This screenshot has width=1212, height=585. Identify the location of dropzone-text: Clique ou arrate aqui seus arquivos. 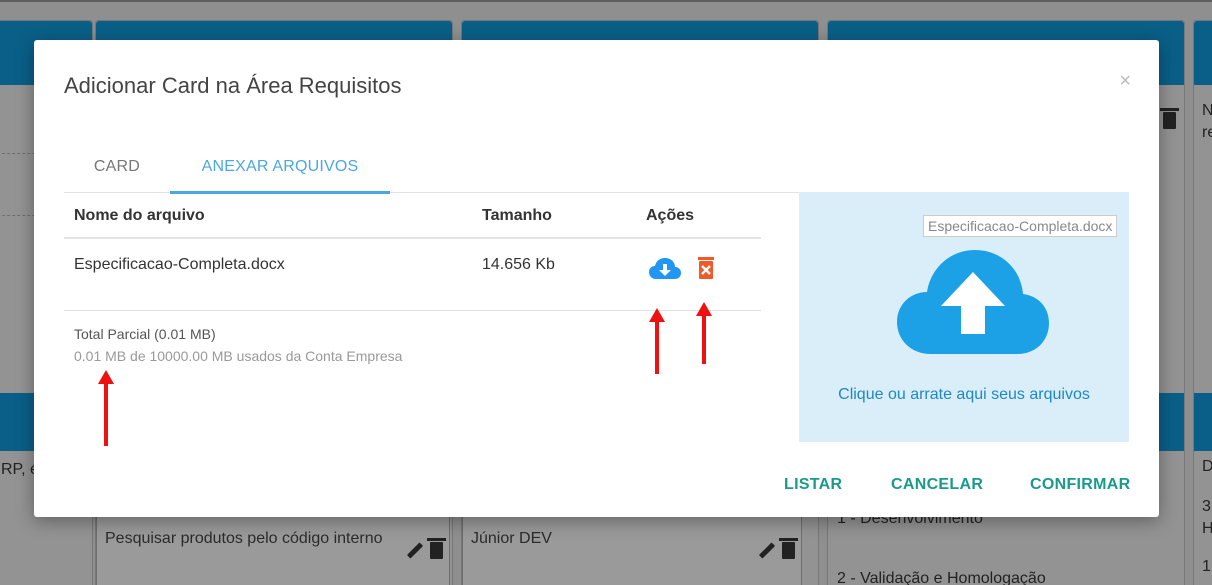
(964, 394).